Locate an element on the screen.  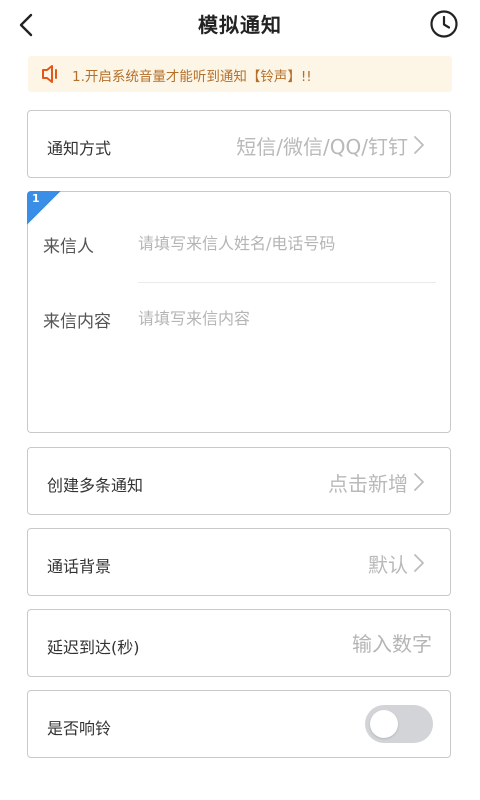
sender-label: 来信人 is located at coordinates (68, 247).